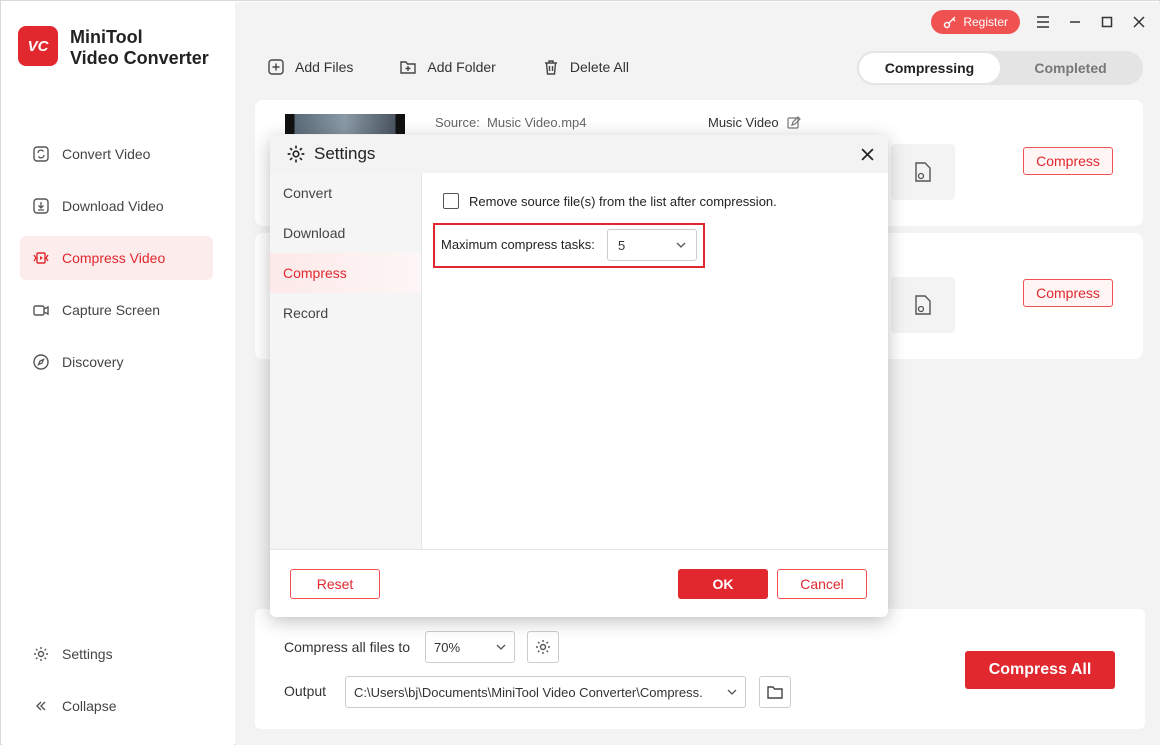 This screenshot has width=1160, height=745. Describe the element at coordinates (345, 233) in the screenshot. I see `tab-download: Download` at that location.